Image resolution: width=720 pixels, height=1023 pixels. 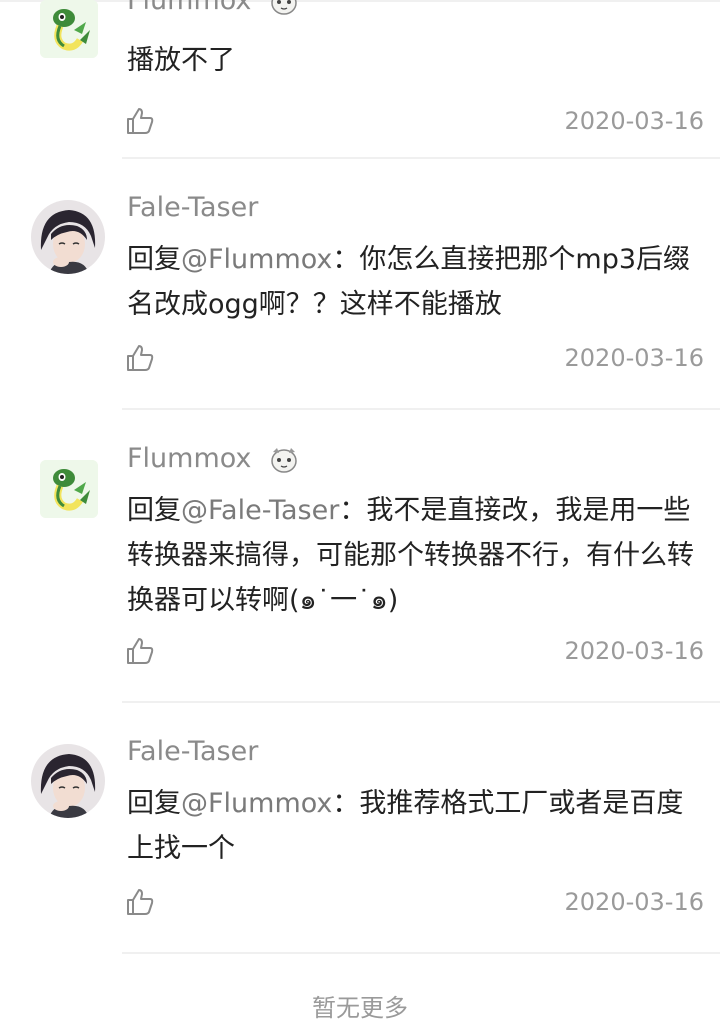 What do you see at coordinates (417, 826) in the screenshot?
I see `comment-text: 回复@Flummox：我推荐格式工厂或者是百度上找一个` at bounding box center [417, 826].